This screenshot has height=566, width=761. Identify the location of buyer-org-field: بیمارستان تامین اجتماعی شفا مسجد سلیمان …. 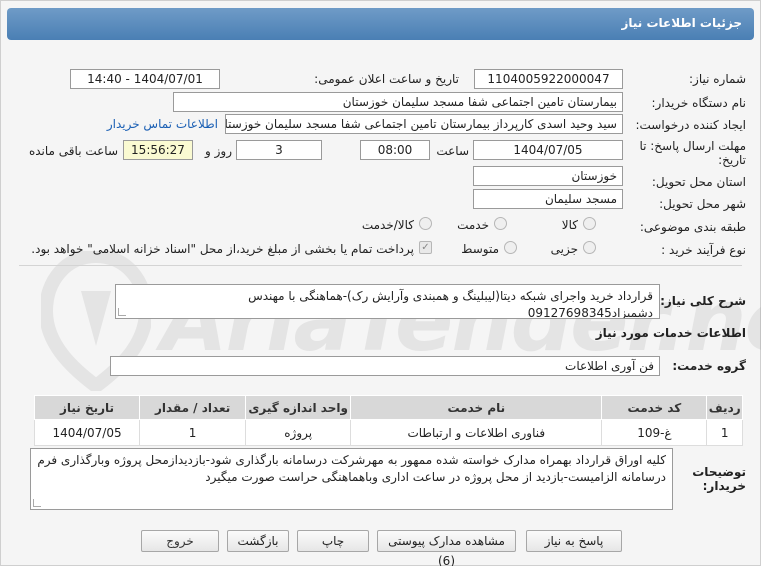
(398, 102).